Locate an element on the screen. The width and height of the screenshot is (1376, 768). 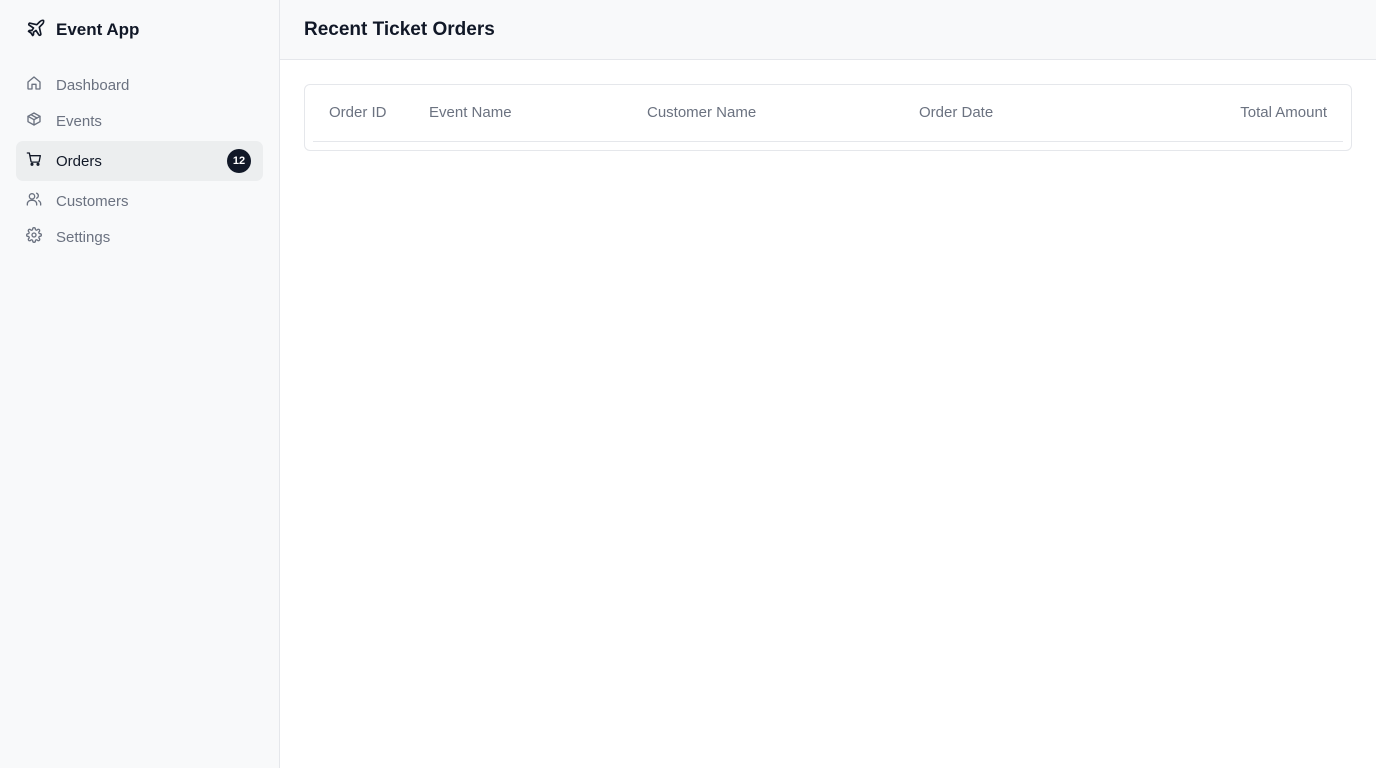
page-header: Recent Ticket Orders is located at coordinates (828, 30).